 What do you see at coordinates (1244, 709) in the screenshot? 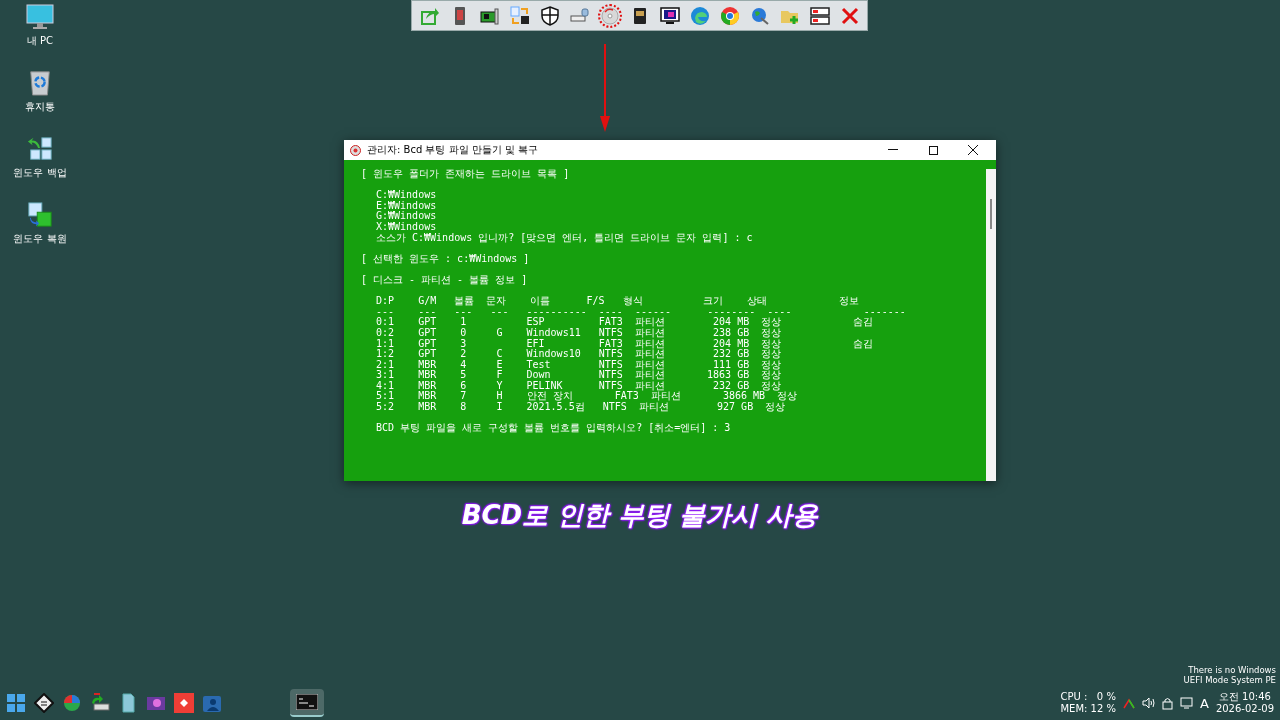
I see `clock-date: 2026-02-09` at bounding box center [1244, 709].